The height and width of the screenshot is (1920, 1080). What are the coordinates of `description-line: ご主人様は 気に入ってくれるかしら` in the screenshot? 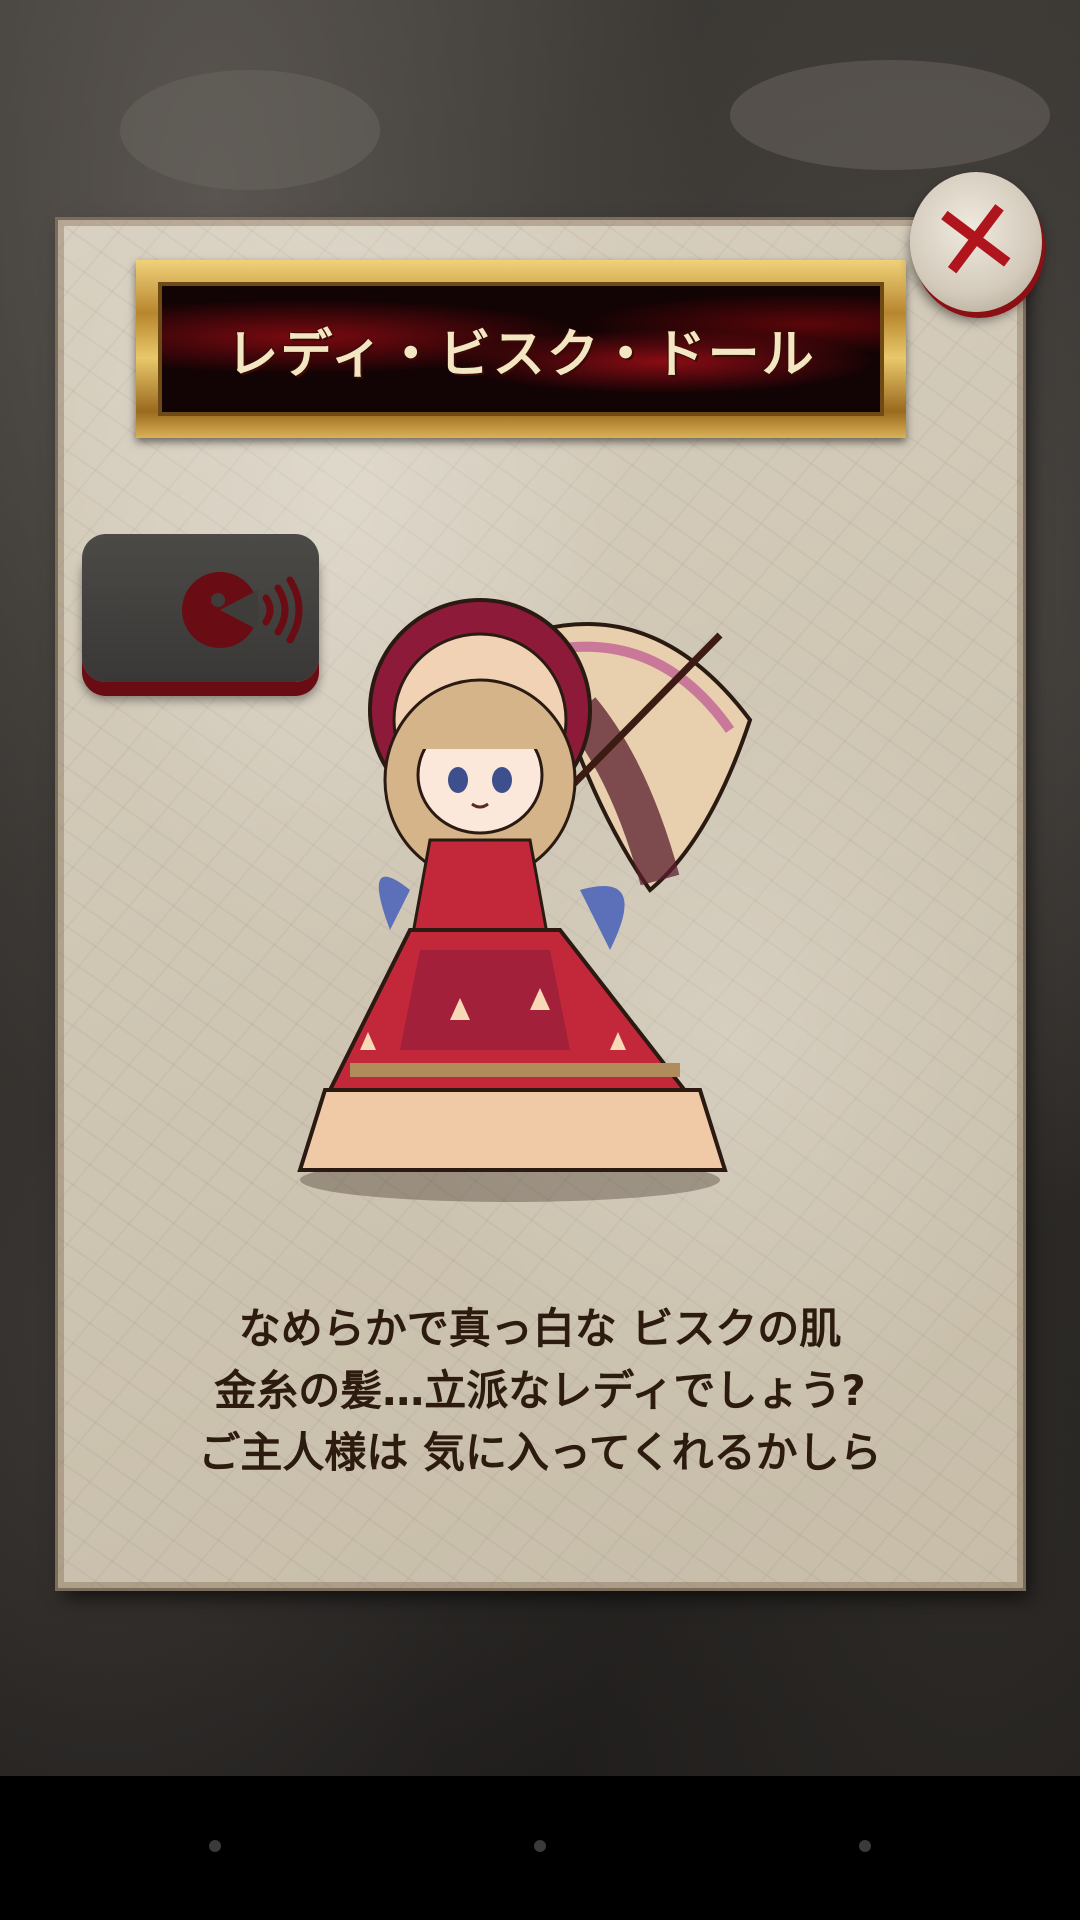 It's located at (540, 1452).